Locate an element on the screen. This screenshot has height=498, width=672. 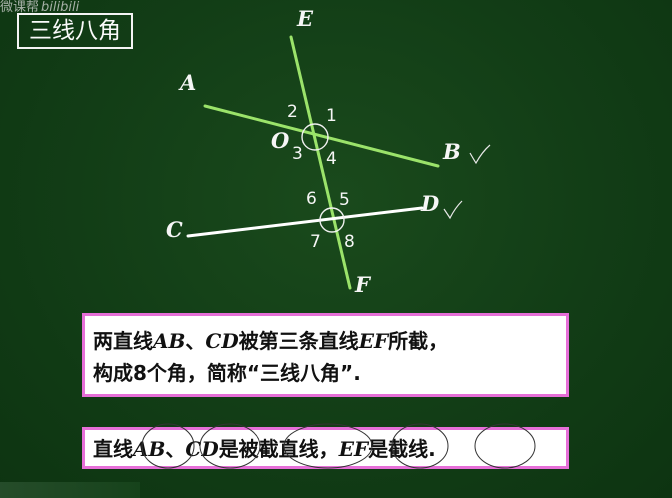
statement-line-2: 构成8个角，简称“三线八角”. is located at coordinates (227, 373).